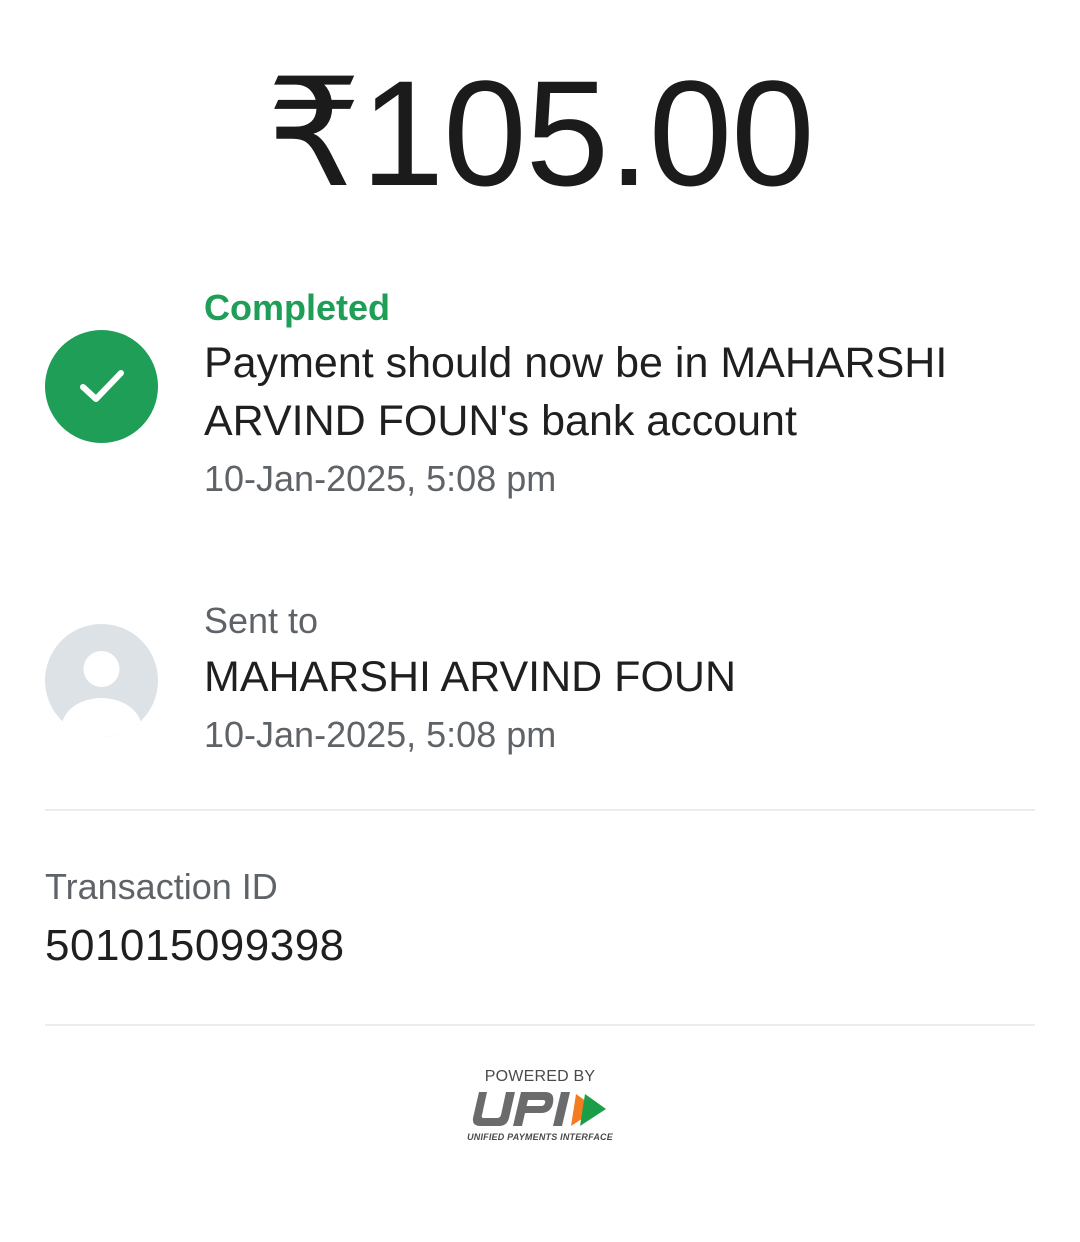  Describe the element at coordinates (380, 734) in the screenshot. I see `recipient-timestamp: 10-Jan-2025, 5:08 pm` at that location.